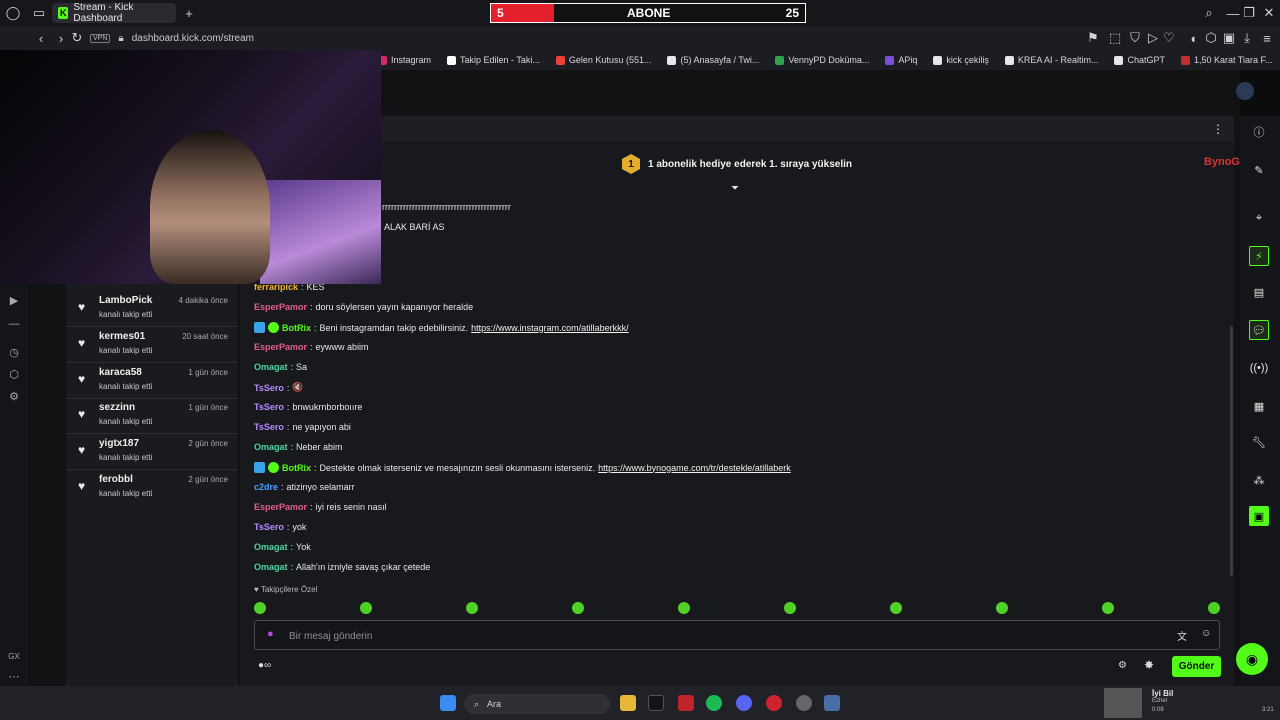 Image resolution: width=1280 pixels, height=720 pixels. Describe the element at coordinates (1259, 480) in the screenshot. I see `users-icon: ⁂` at that location.